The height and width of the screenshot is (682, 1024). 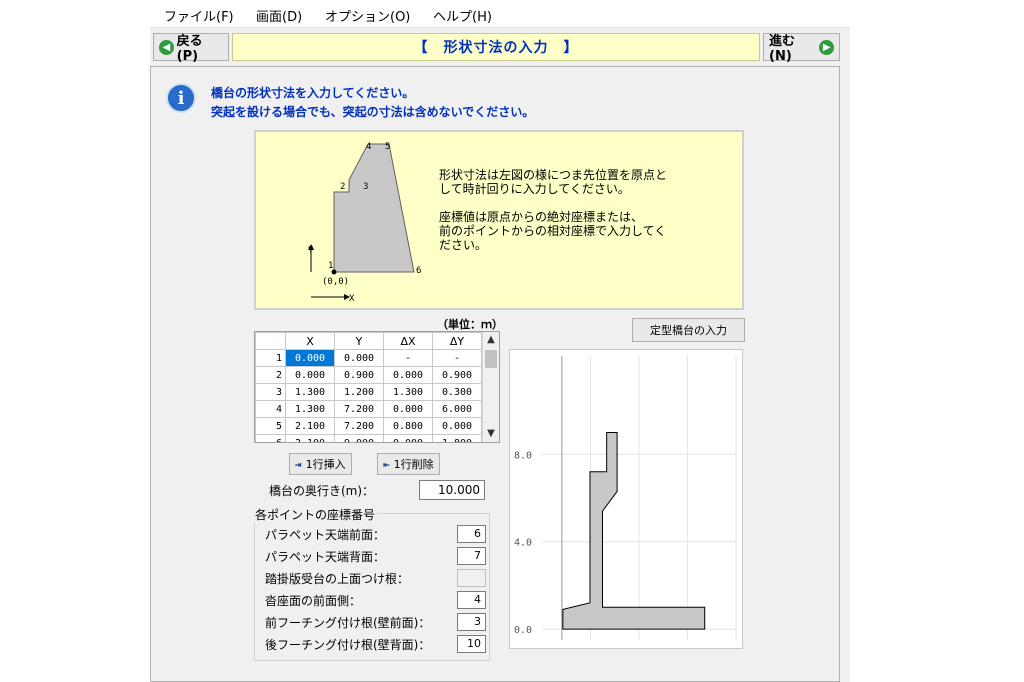 I want to click on bearing-seat-front-input: 4, so click(x=471, y=600).